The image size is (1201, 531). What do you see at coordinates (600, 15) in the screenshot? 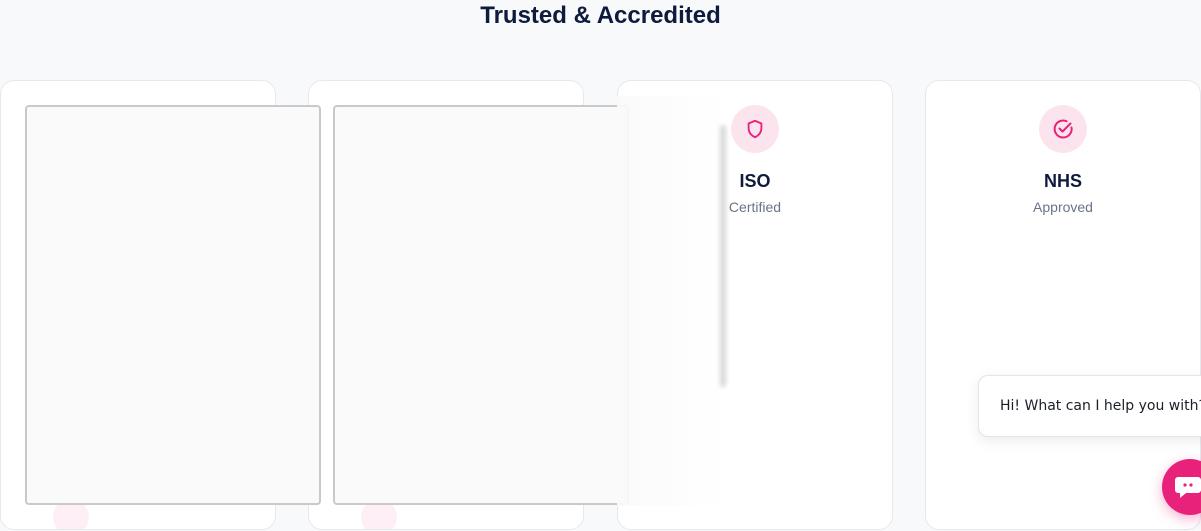
I see `section-title: Trusted & Accredited` at bounding box center [600, 15].